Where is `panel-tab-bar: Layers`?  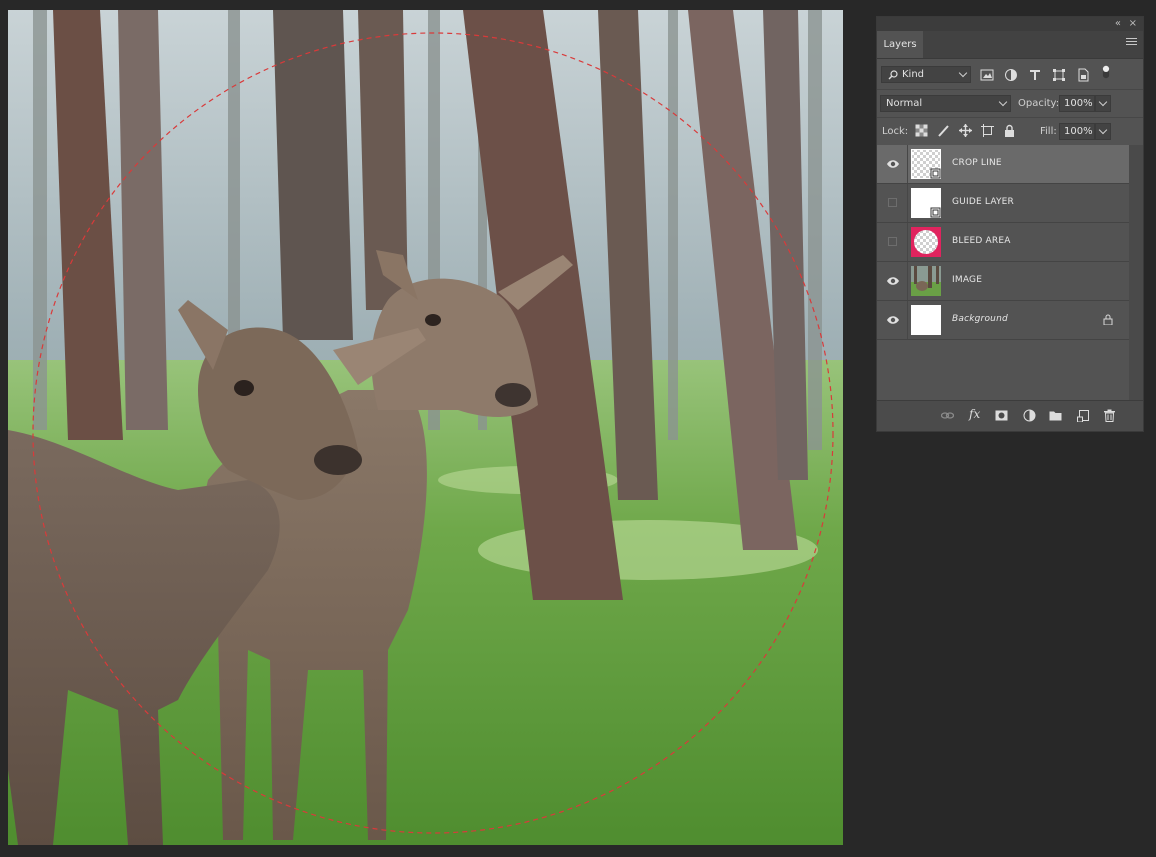
panel-tab-bar: Layers is located at coordinates (1010, 45).